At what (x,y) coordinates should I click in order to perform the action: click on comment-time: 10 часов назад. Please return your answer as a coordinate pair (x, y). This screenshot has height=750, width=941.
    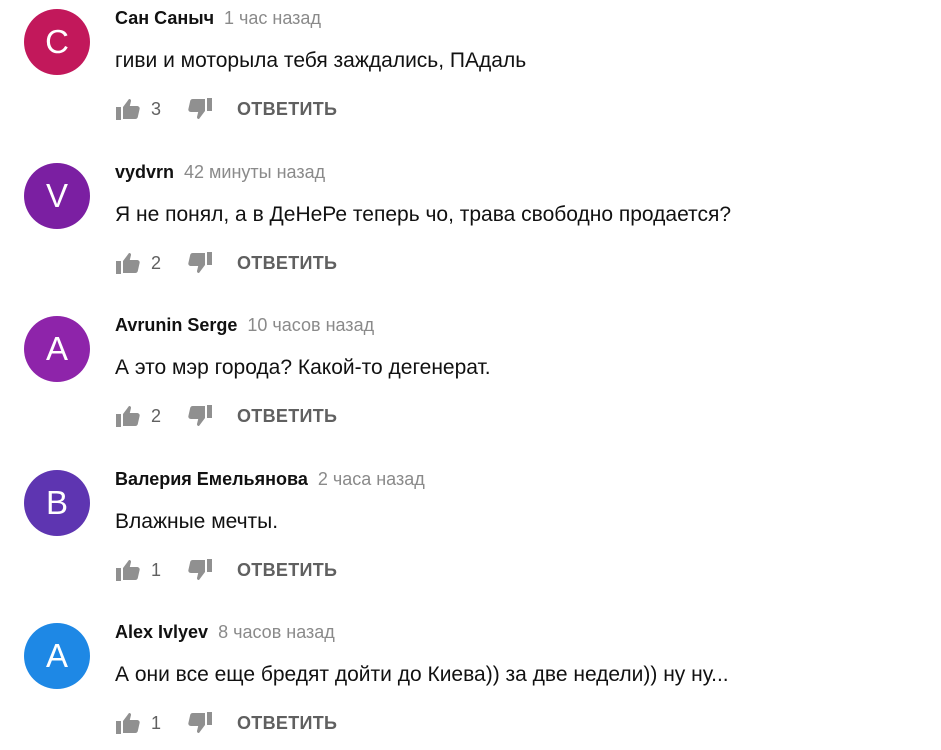
    Looking at the image, I should click on (310, 325).